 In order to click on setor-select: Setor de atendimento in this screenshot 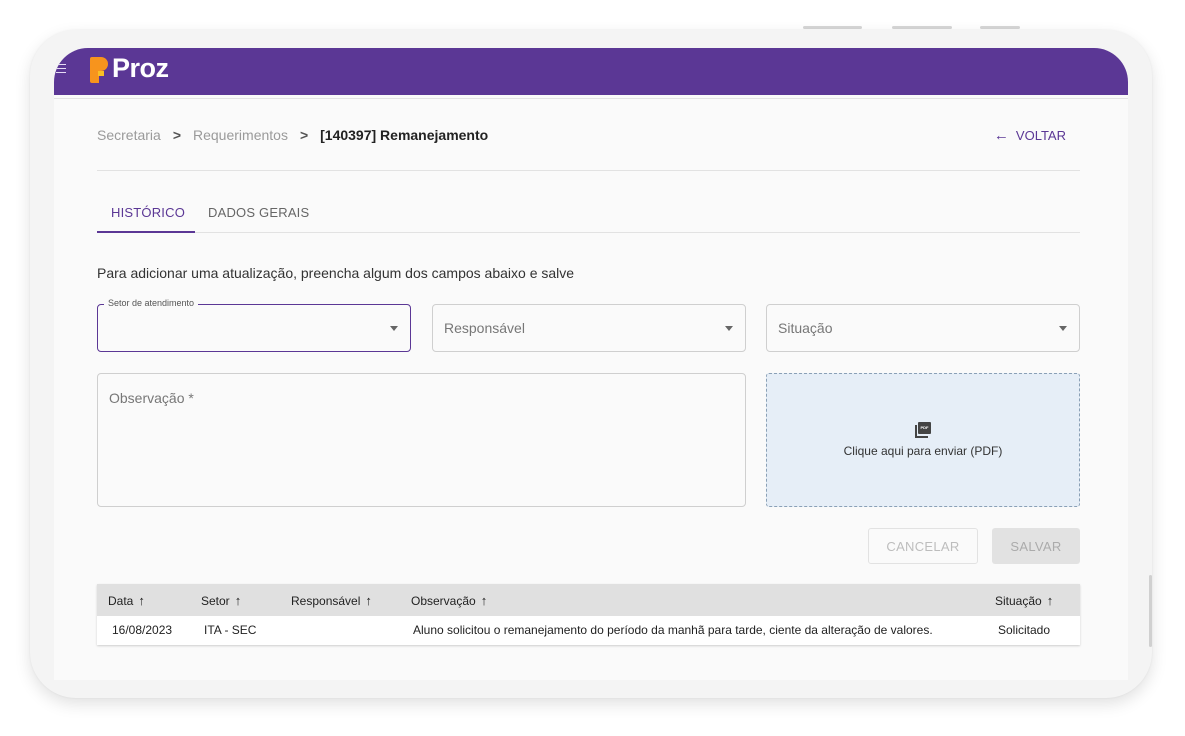, I will do `click(254, 325)`.